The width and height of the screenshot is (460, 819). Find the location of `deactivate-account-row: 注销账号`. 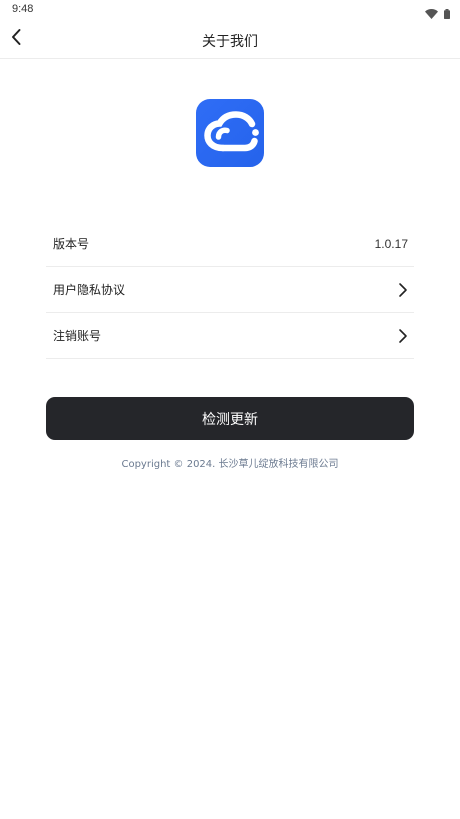

deactivate-account-row: 注销账号 is located at coordinates (230, 336).